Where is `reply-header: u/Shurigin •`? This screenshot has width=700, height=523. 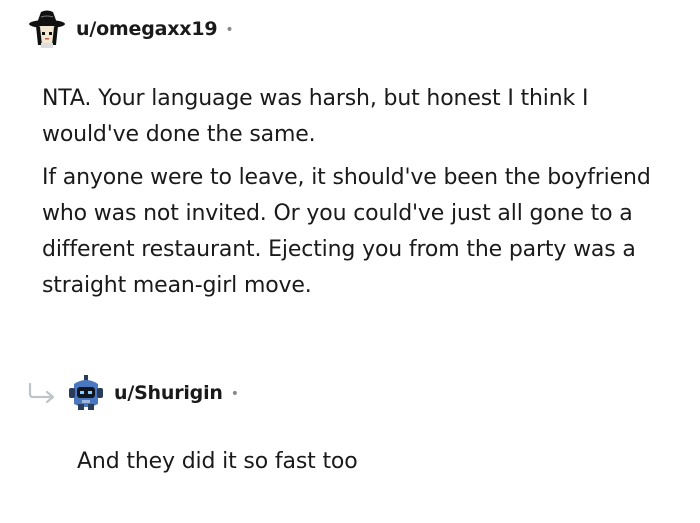
reply-header: u/Shurigin • is located at coordinates (153, 393).